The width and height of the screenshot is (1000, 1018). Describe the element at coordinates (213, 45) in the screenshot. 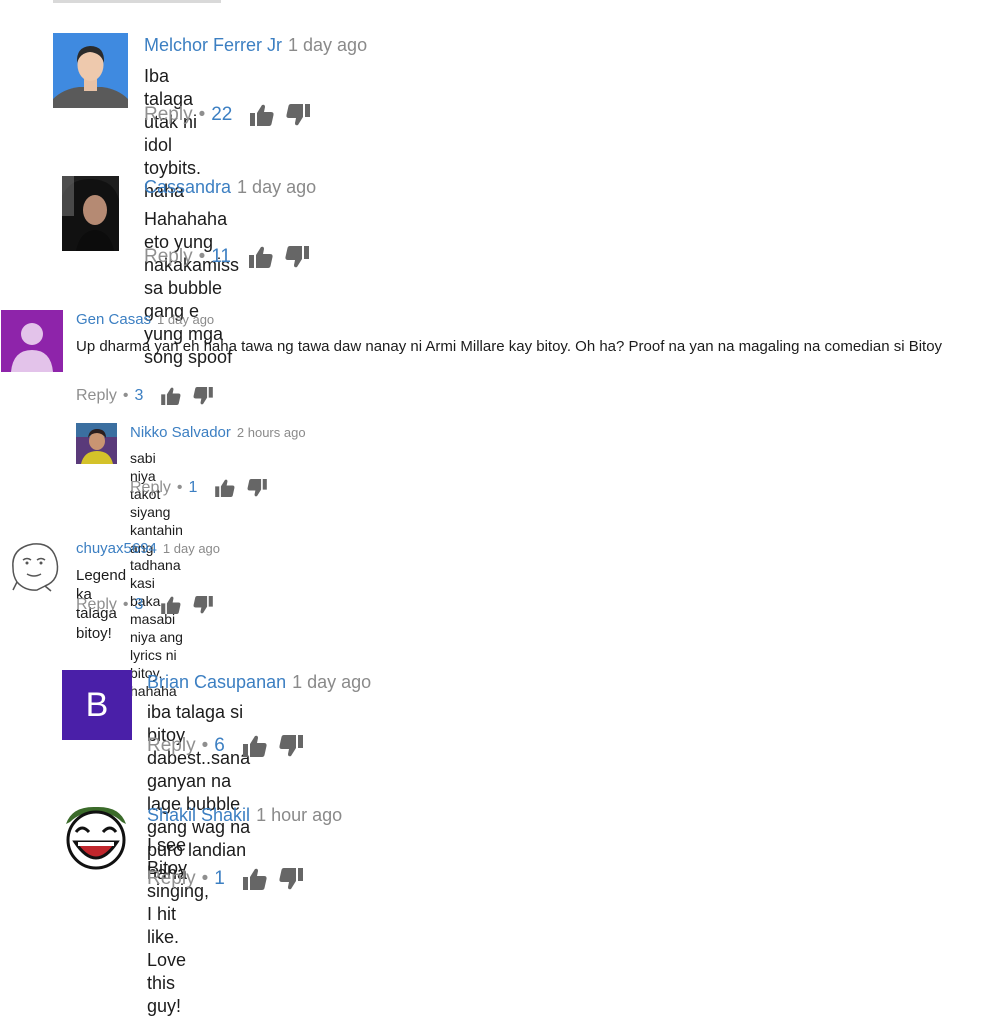

I see `author-name: Melchor Ferrer Jr` at that location.